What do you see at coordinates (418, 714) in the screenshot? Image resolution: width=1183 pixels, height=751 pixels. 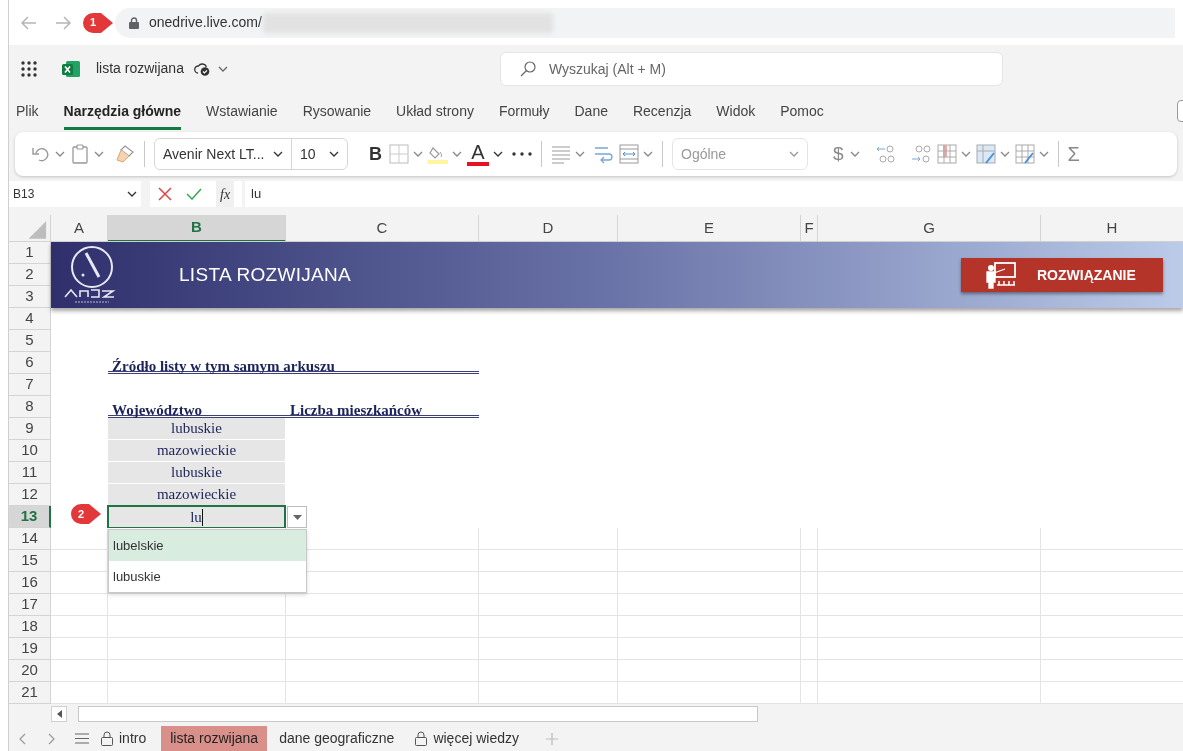 I see `horizontal-scrollbar-thumb` at bounding box center [418, 714].